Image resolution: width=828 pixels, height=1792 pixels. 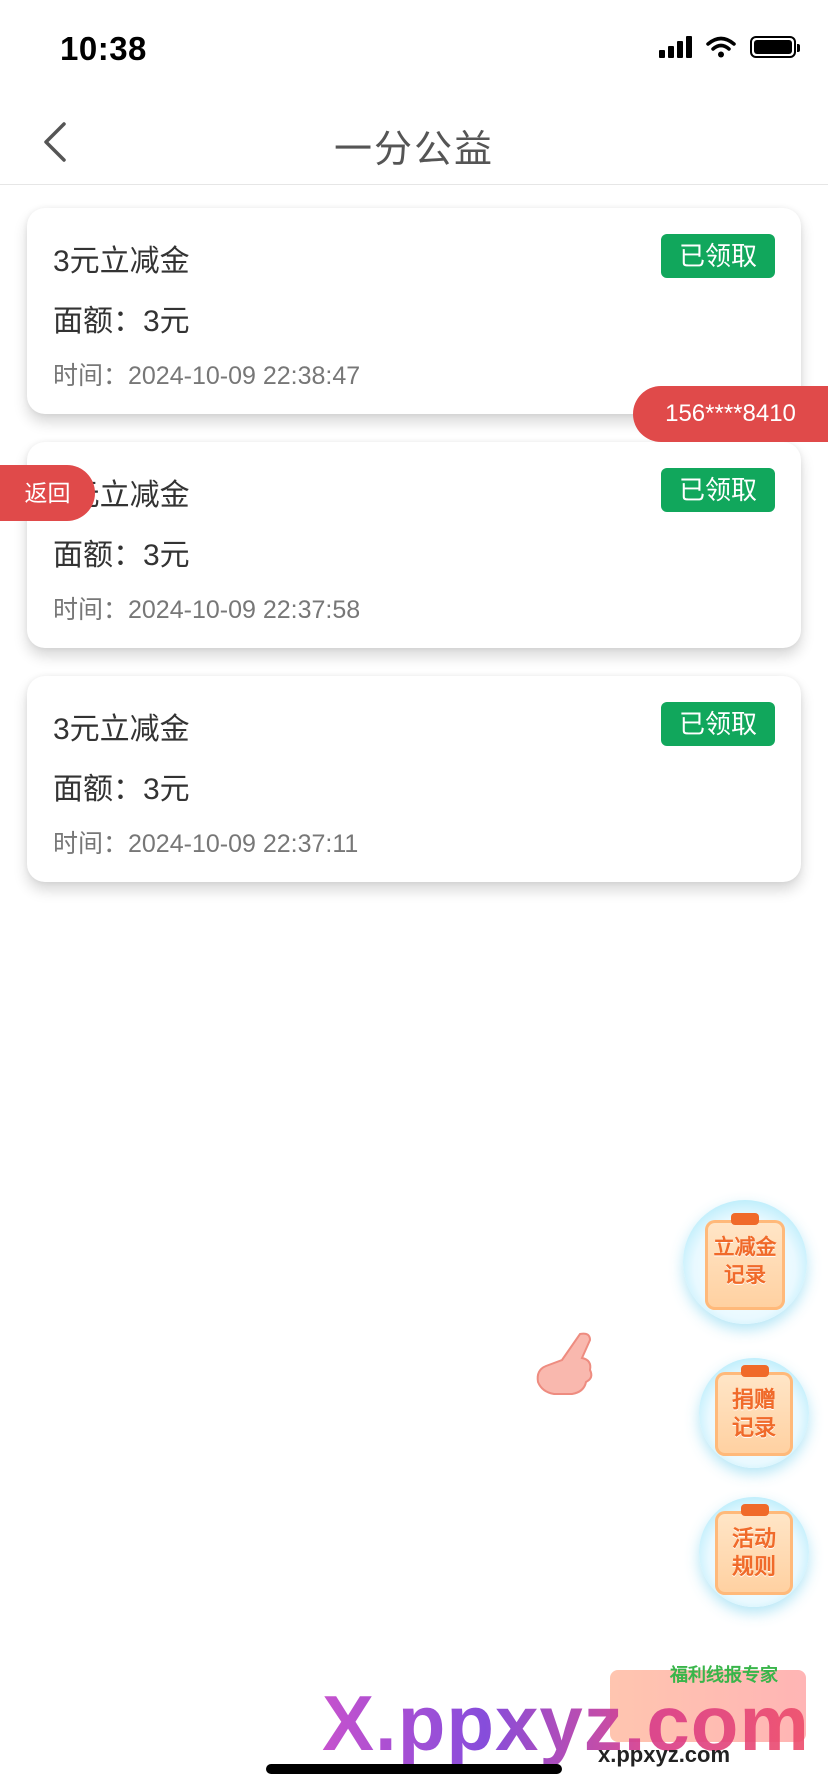 What do you see at coordinates (414, 1769) in the screenshot?
I see `home-indicator` at bounding box center [414, 1769].